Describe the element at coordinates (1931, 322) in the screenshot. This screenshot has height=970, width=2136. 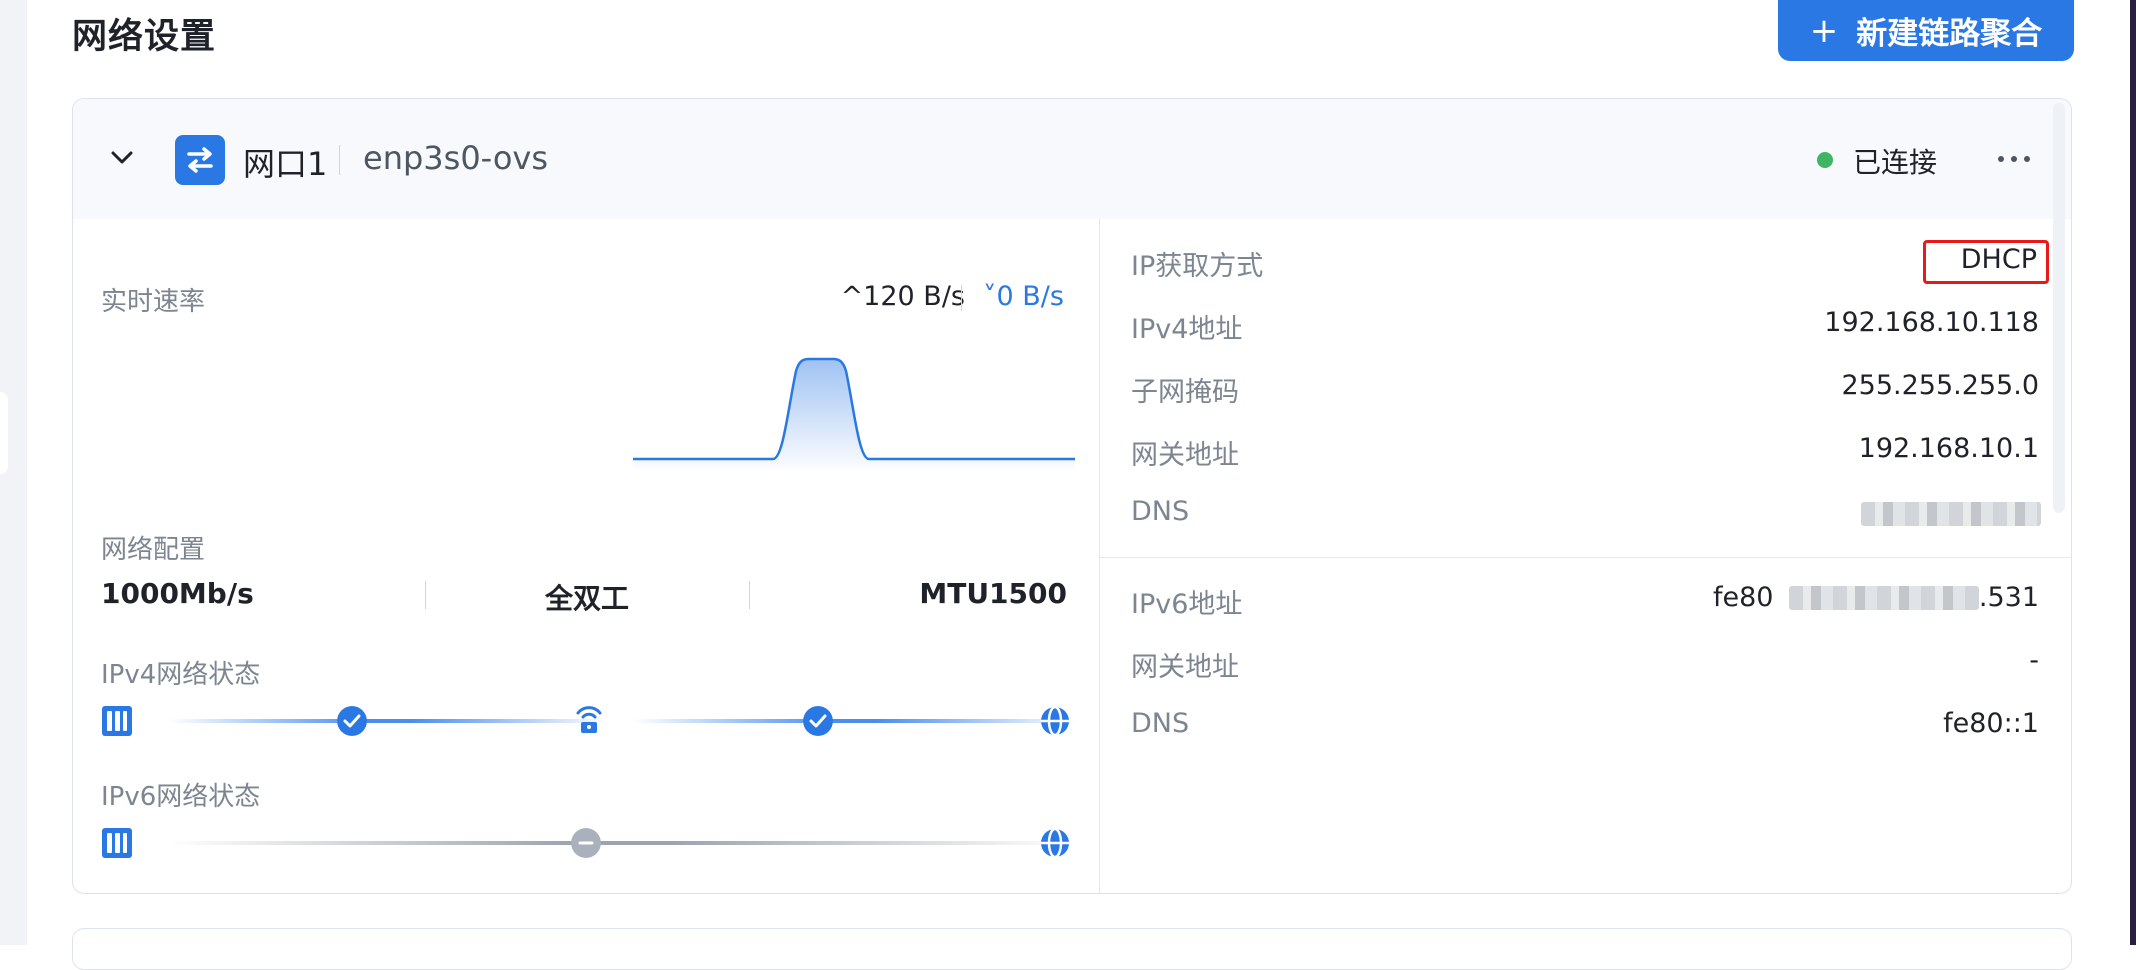
I see `ipv4-address-value: 192.168.10.118` at that location.